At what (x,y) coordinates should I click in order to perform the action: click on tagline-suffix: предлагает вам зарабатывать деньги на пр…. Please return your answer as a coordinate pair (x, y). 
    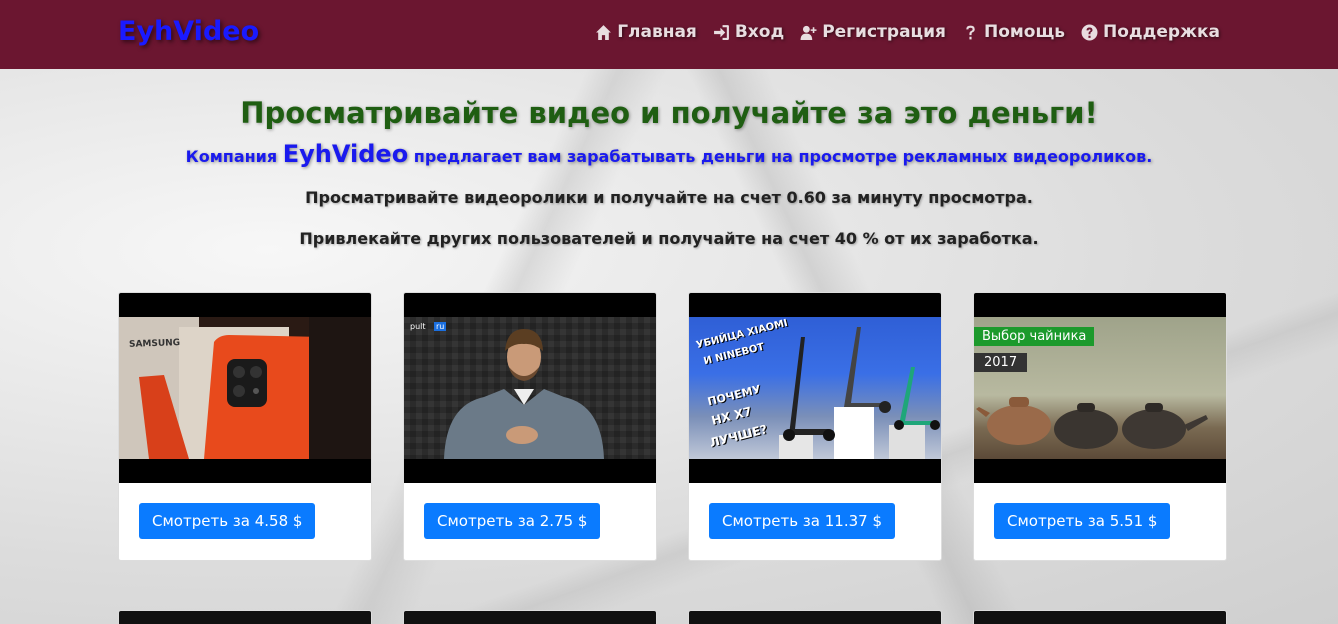
    Looking at the image, I should click on (783, 156).